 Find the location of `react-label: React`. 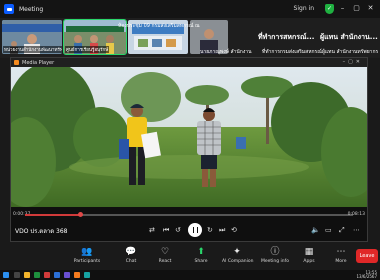

react-label: React is located at coordinates (165, 261).